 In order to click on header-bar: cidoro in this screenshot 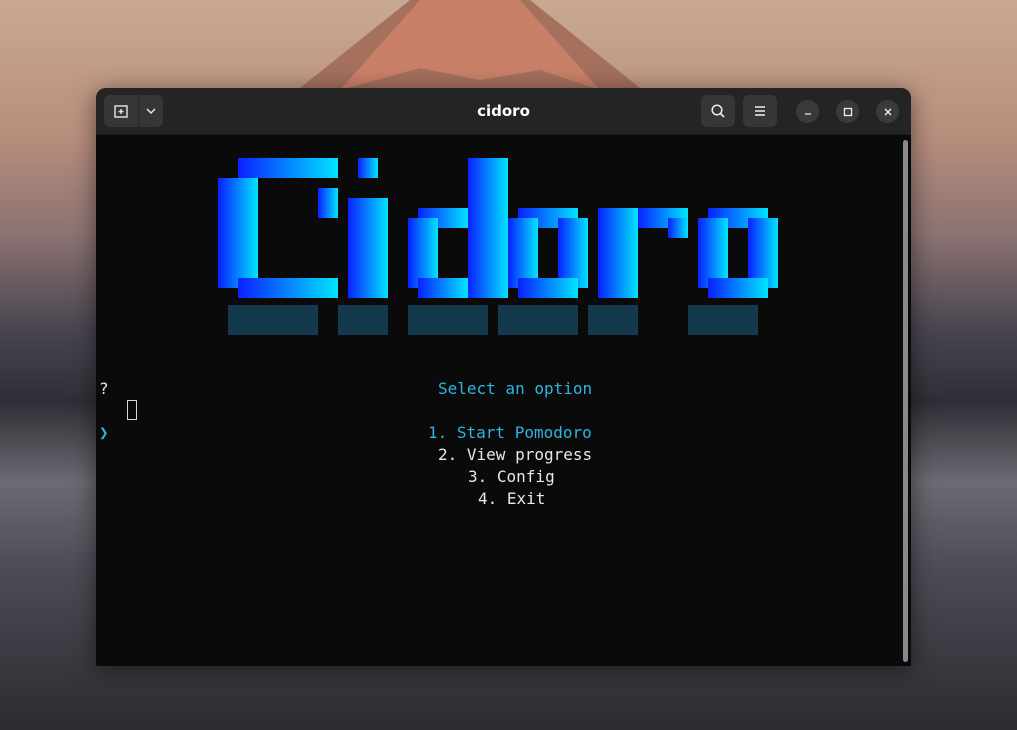, I will do `click(503, 111)`.